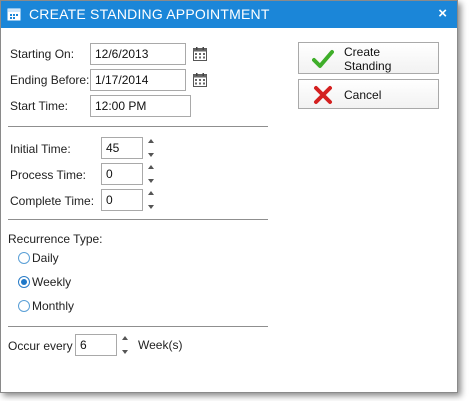 Image resolution: width=469 pixels, height=401 pixels. I want to click on radio-weekly-label: Weekly, so click(51, 282).